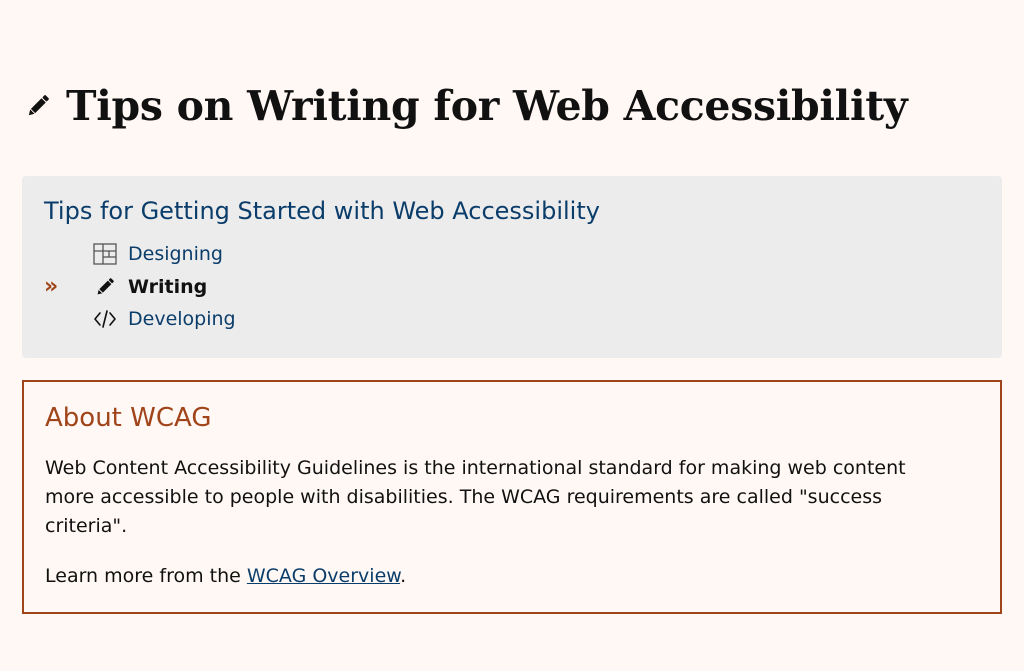  I want to click on current-page-marker: », so click(51, 287).